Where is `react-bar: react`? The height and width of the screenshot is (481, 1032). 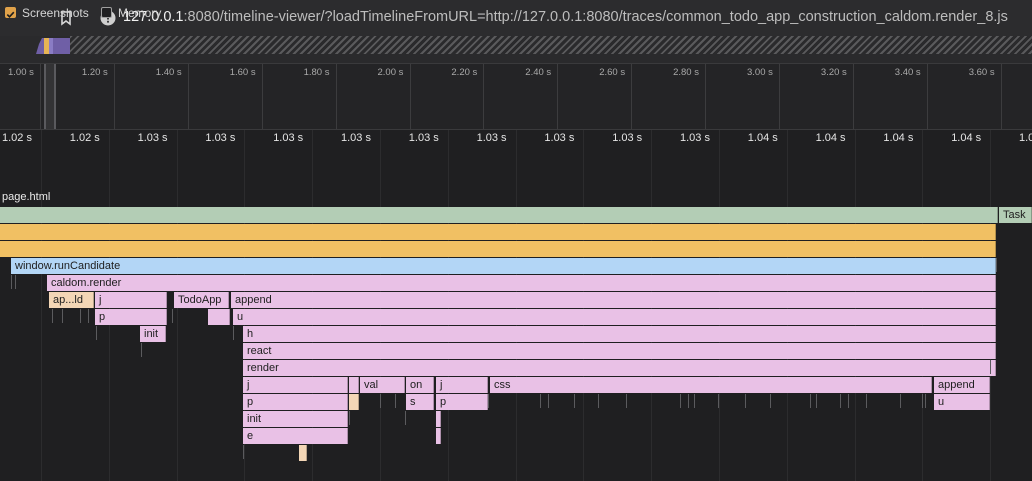 react-bar: react is located at coordinates (619, 351).